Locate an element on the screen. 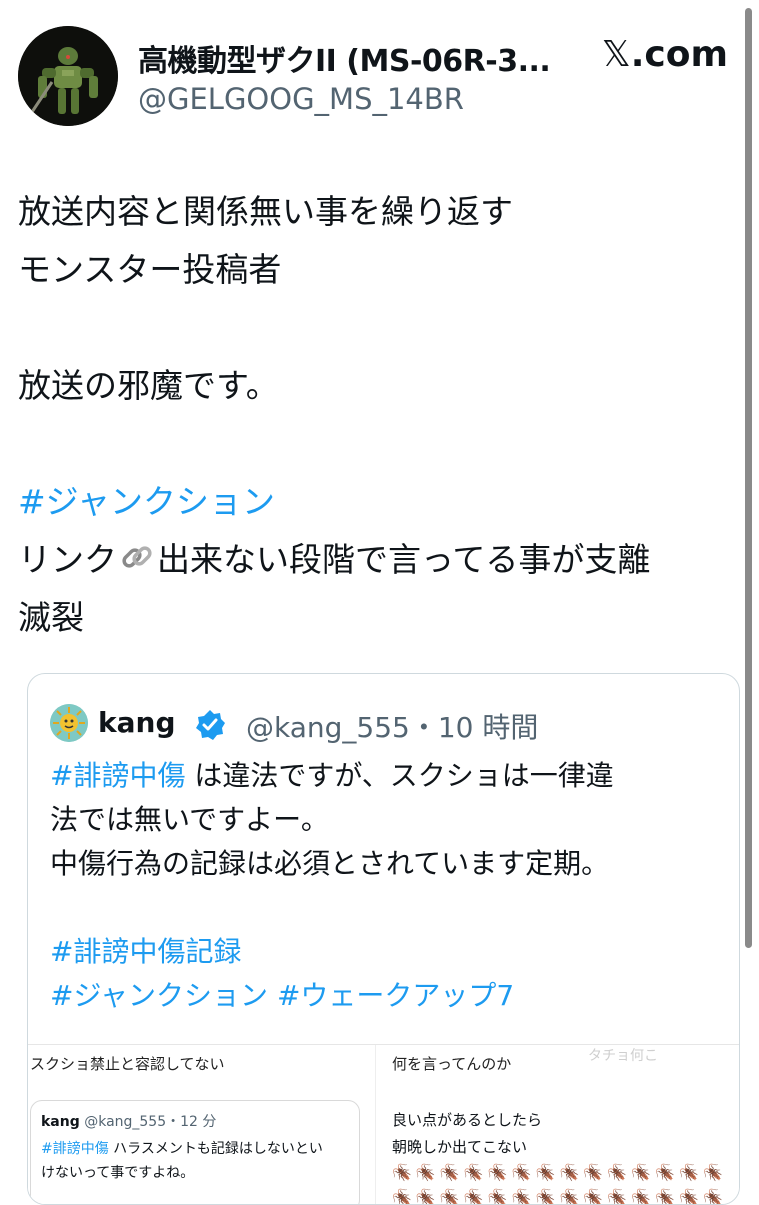  verified-badge-icon is located at coordinates (210, 727).